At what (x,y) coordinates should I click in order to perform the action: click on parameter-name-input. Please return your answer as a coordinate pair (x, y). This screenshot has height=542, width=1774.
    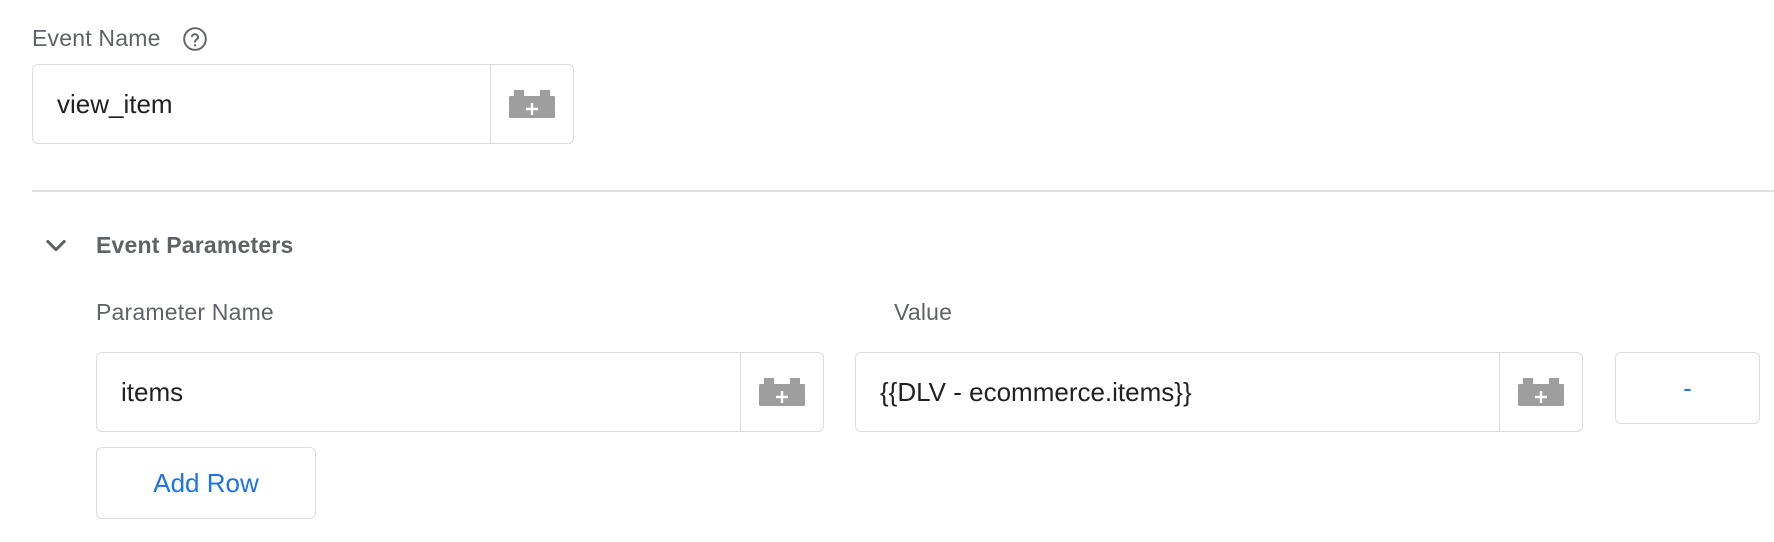
    Looking at the image, I should click on (418, 392).